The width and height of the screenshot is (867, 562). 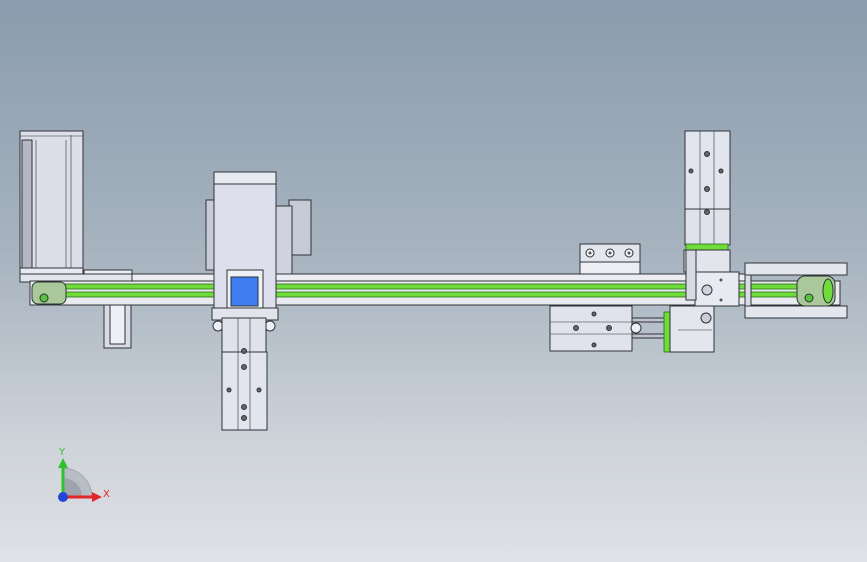 What do you see at coordinates (610, 259) in the screenshot?
I see `hole-bracket` at bounding box center [610, 259].